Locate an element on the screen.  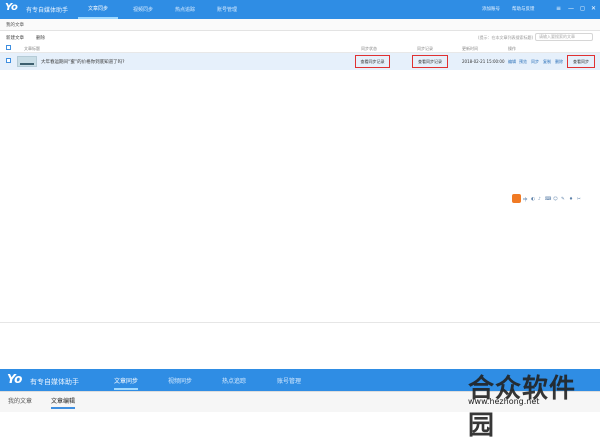
subtab-strip is located at coordinates (300, 25).